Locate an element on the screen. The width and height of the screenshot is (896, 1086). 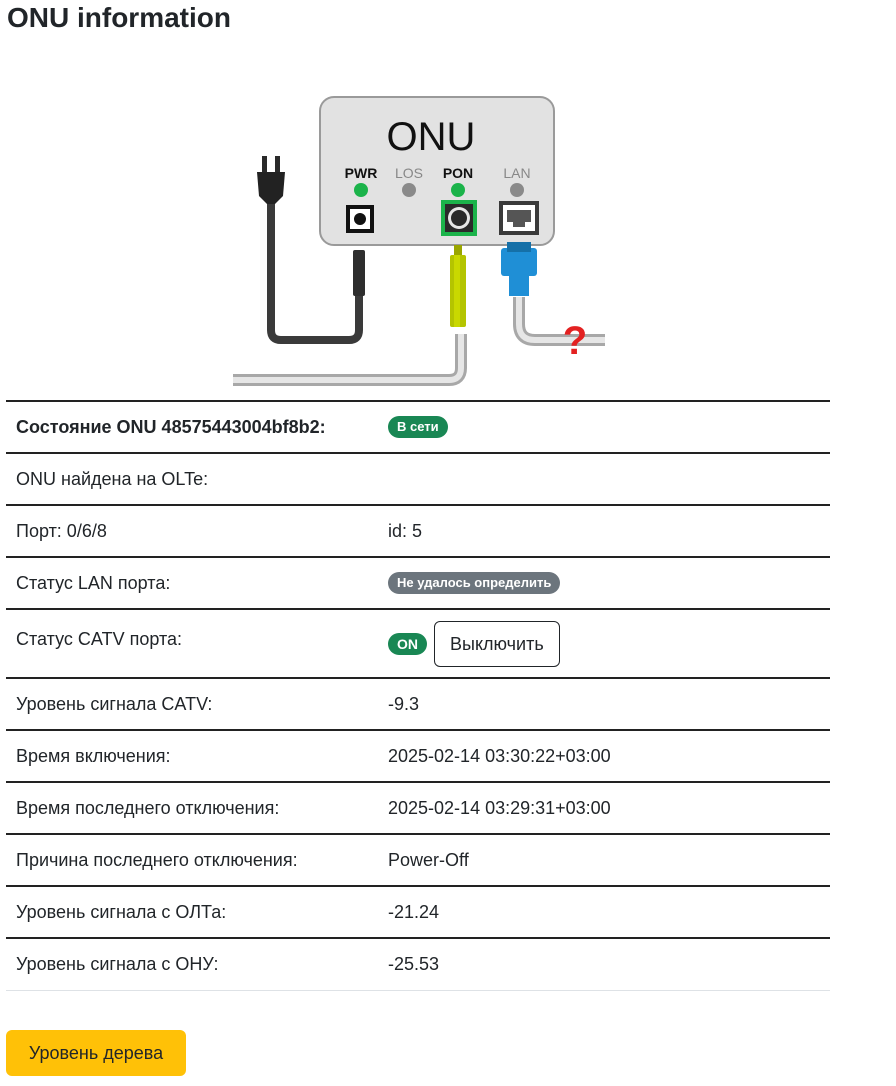
table-row: Статус LAN порта: Не удалось определить is located at coordinates (418, 582).